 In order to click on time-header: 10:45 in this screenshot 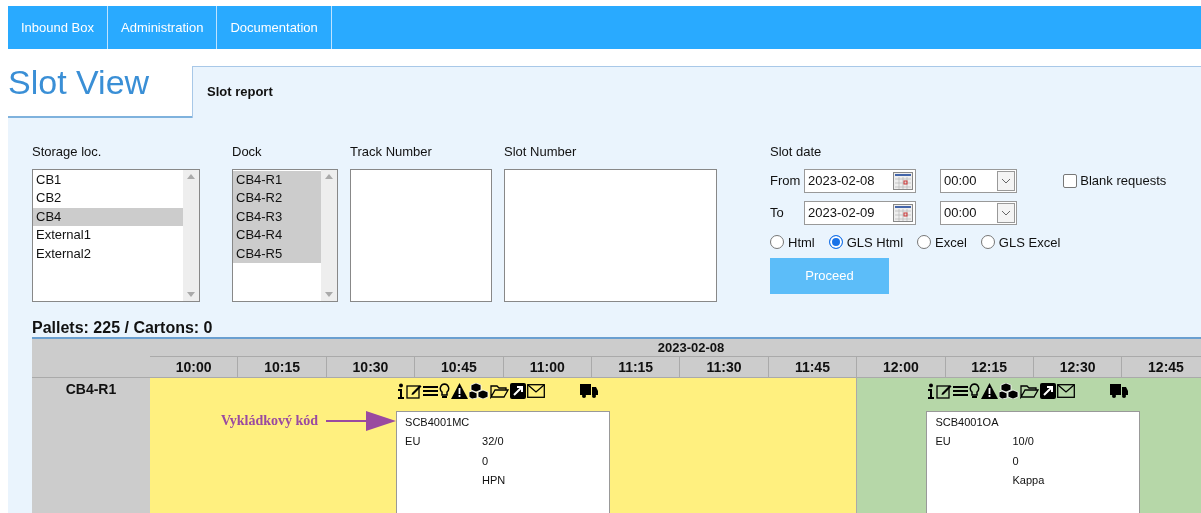, I will do `click(459, 366)`.